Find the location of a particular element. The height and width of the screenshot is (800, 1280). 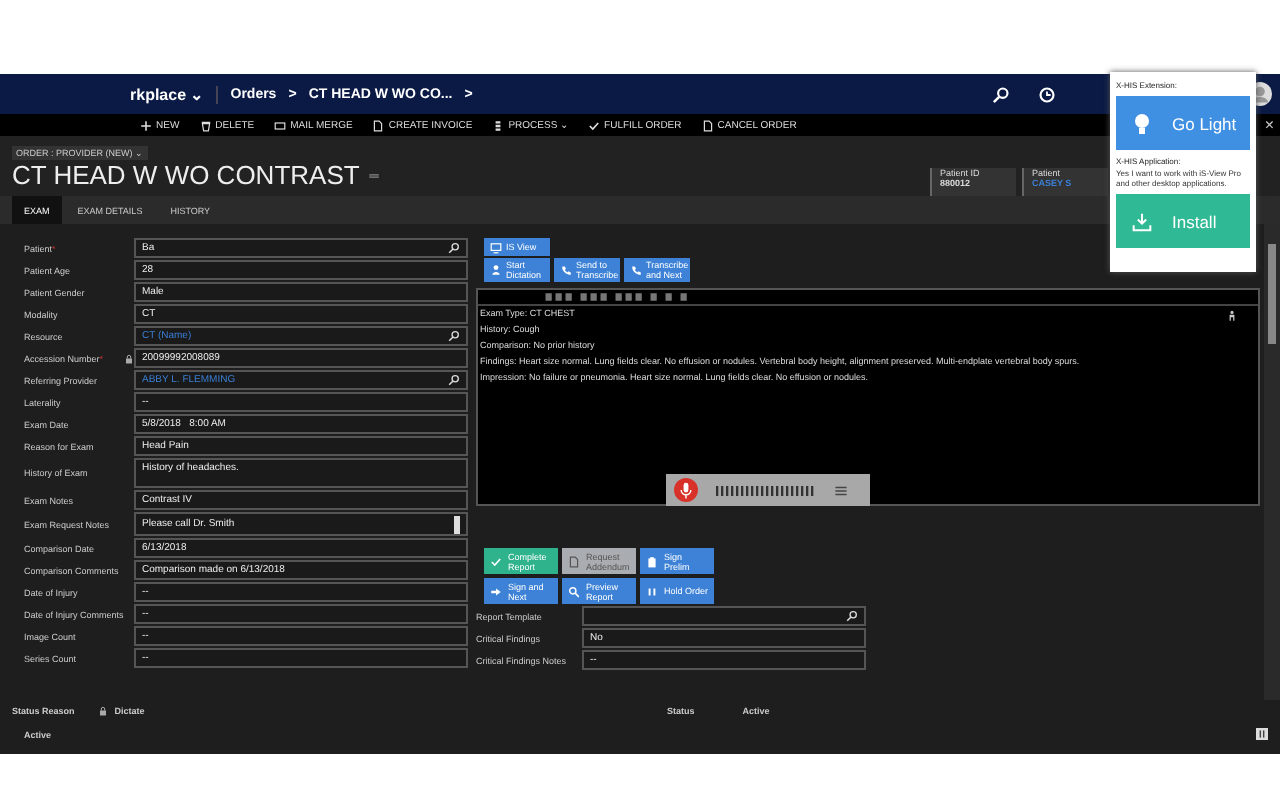

record-title: CT HEAD W WO CONTRAST is located at coordinates (186, 175).